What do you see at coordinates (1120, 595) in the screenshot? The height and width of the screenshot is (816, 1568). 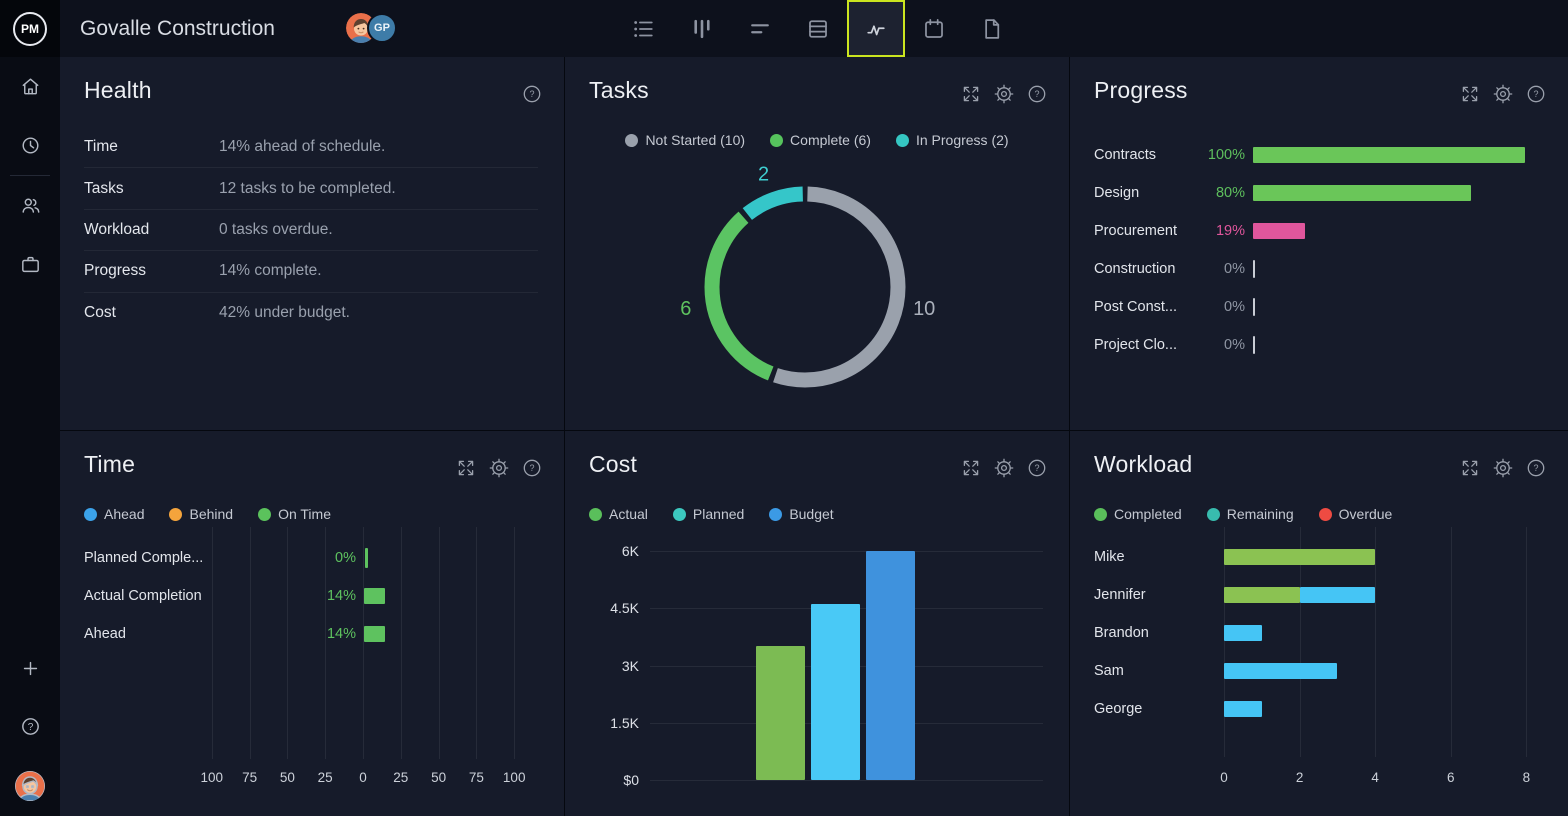 I see `workload-row-label: Jennifer` at bounding box center [1120, 595].